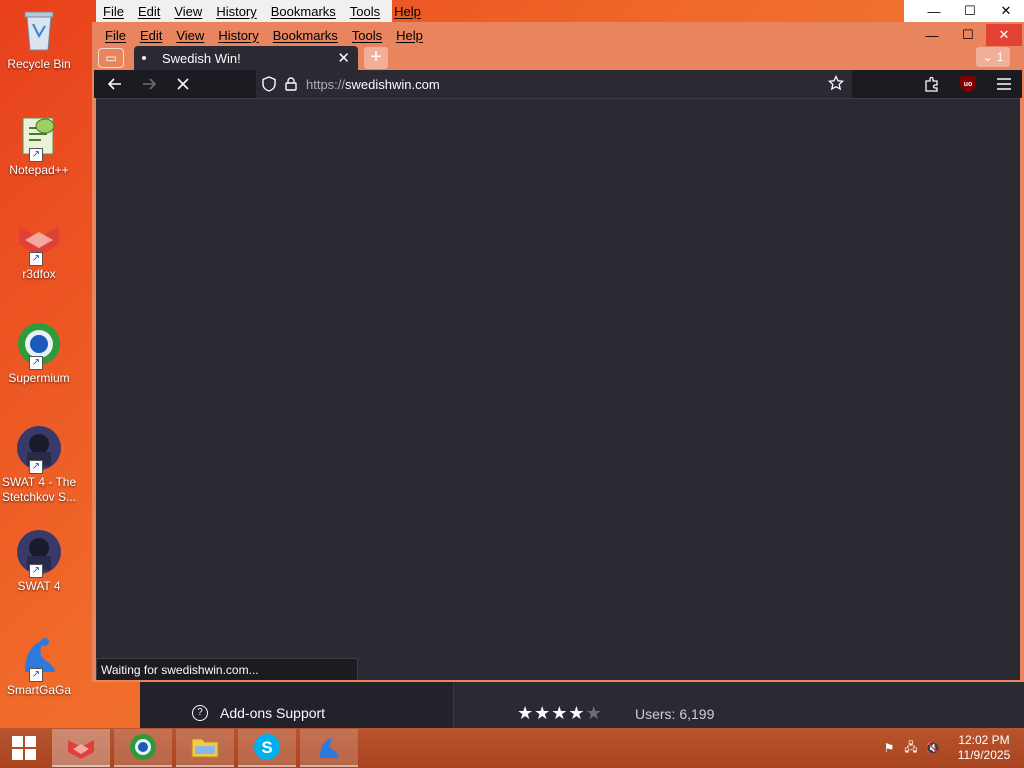 Image resolution: width=1024 pixels, height=768 pixels. Describe the element at coordinates (201, 58) in the screenshot. I see `tab-title: Swedish Win!` at that location.